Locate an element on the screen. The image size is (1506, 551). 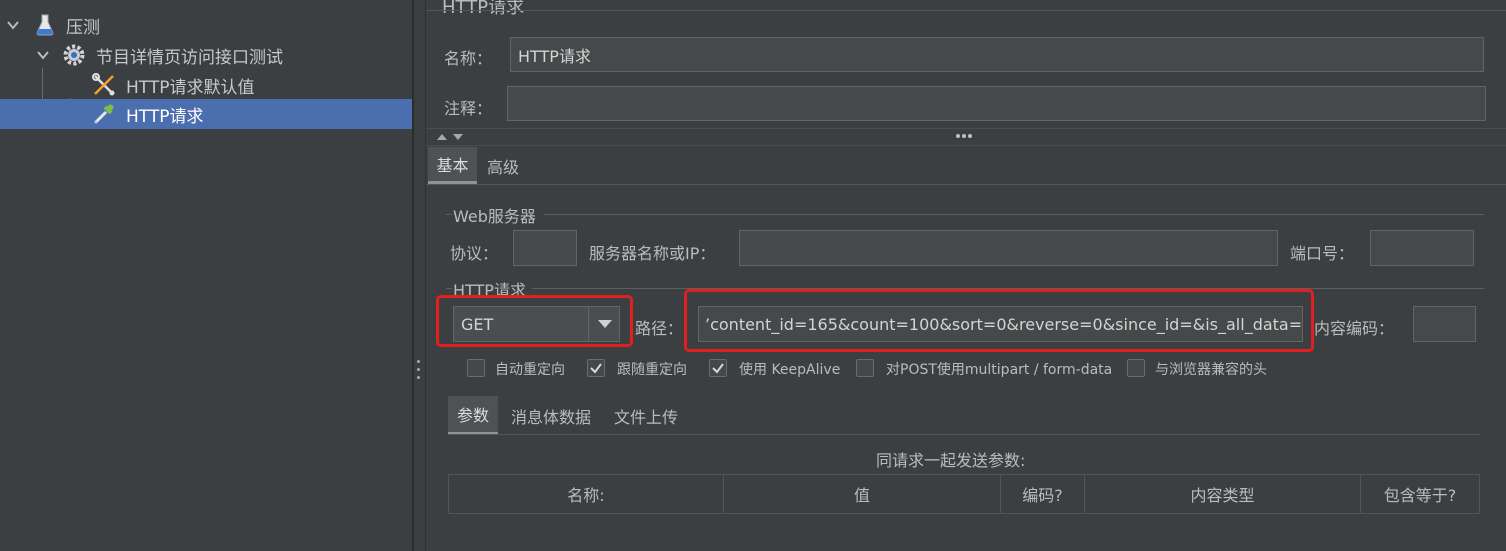
checkbox-label: 与浏览器兼容的头 is located at coordinates (1211, 370).